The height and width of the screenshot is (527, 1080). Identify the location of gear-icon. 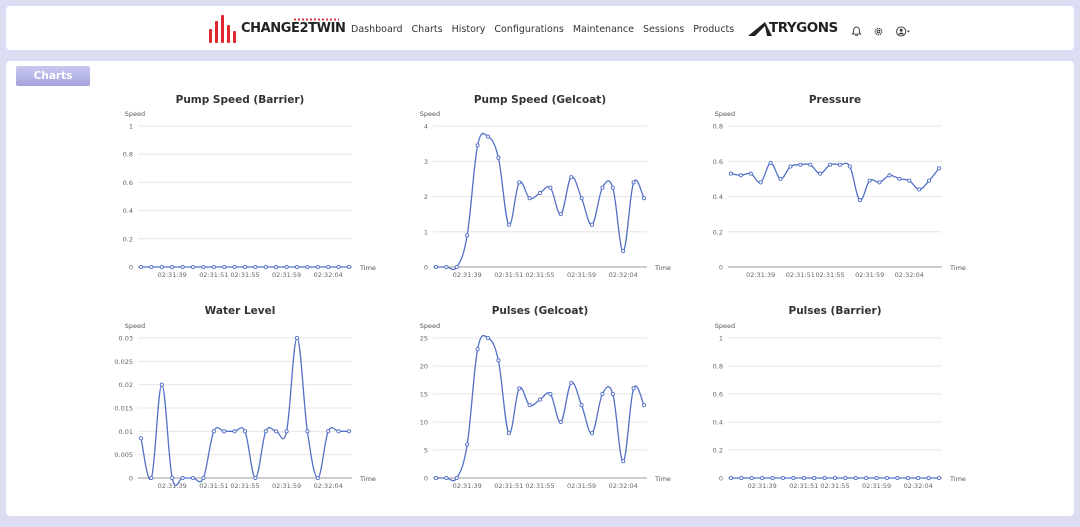
(879, 29).